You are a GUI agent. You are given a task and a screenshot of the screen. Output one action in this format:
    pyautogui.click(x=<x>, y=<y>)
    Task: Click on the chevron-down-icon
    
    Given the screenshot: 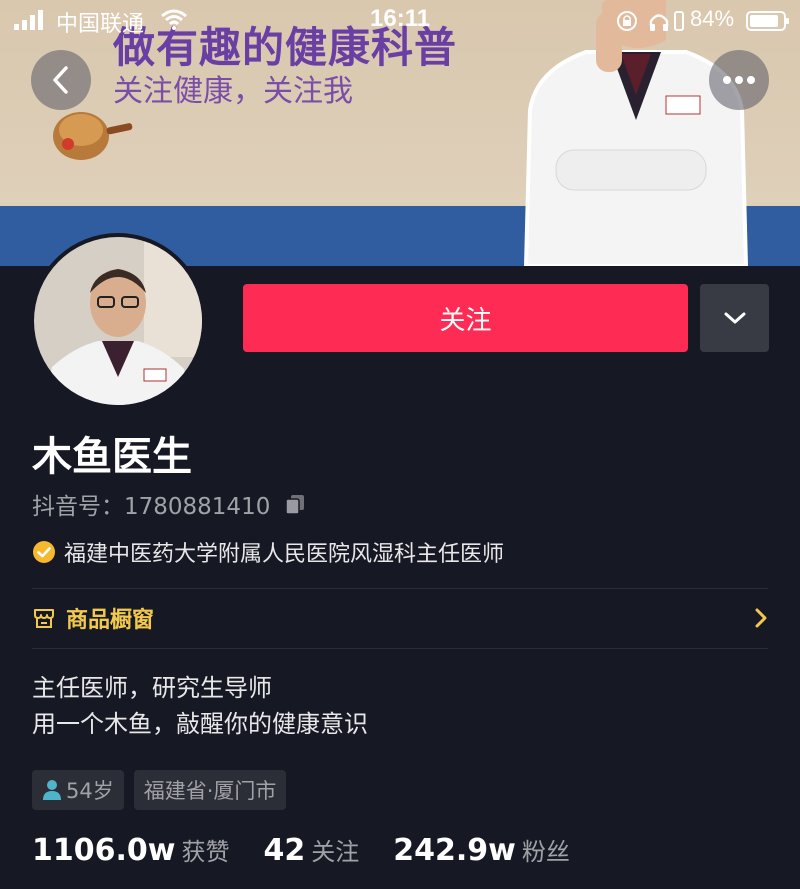 What is the action you would take?
    pyautogui.click(x=734, y=318)
    